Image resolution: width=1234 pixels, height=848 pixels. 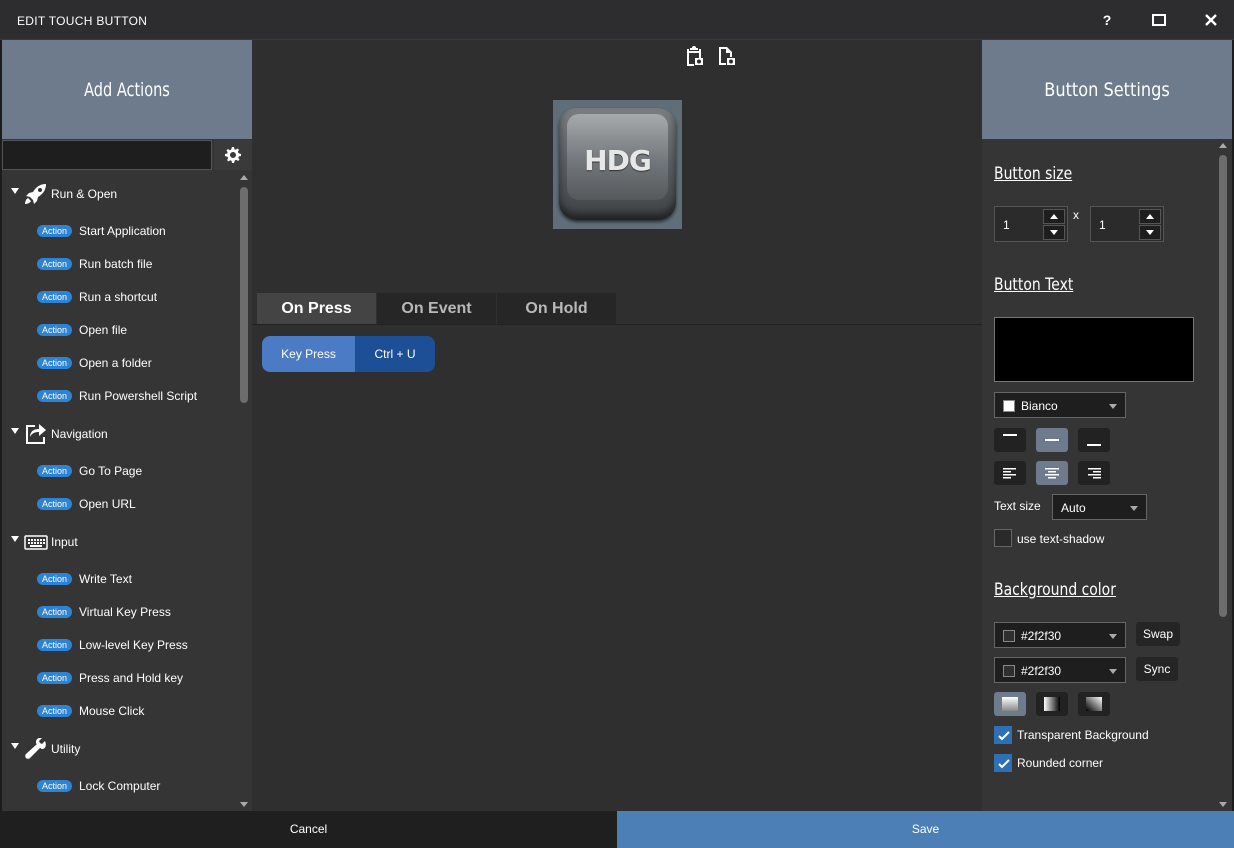 What do you see at coordinates (131, 678) in the screenshot?
I see `action-label: Press and Hold key` at bounding box center [131, 678].